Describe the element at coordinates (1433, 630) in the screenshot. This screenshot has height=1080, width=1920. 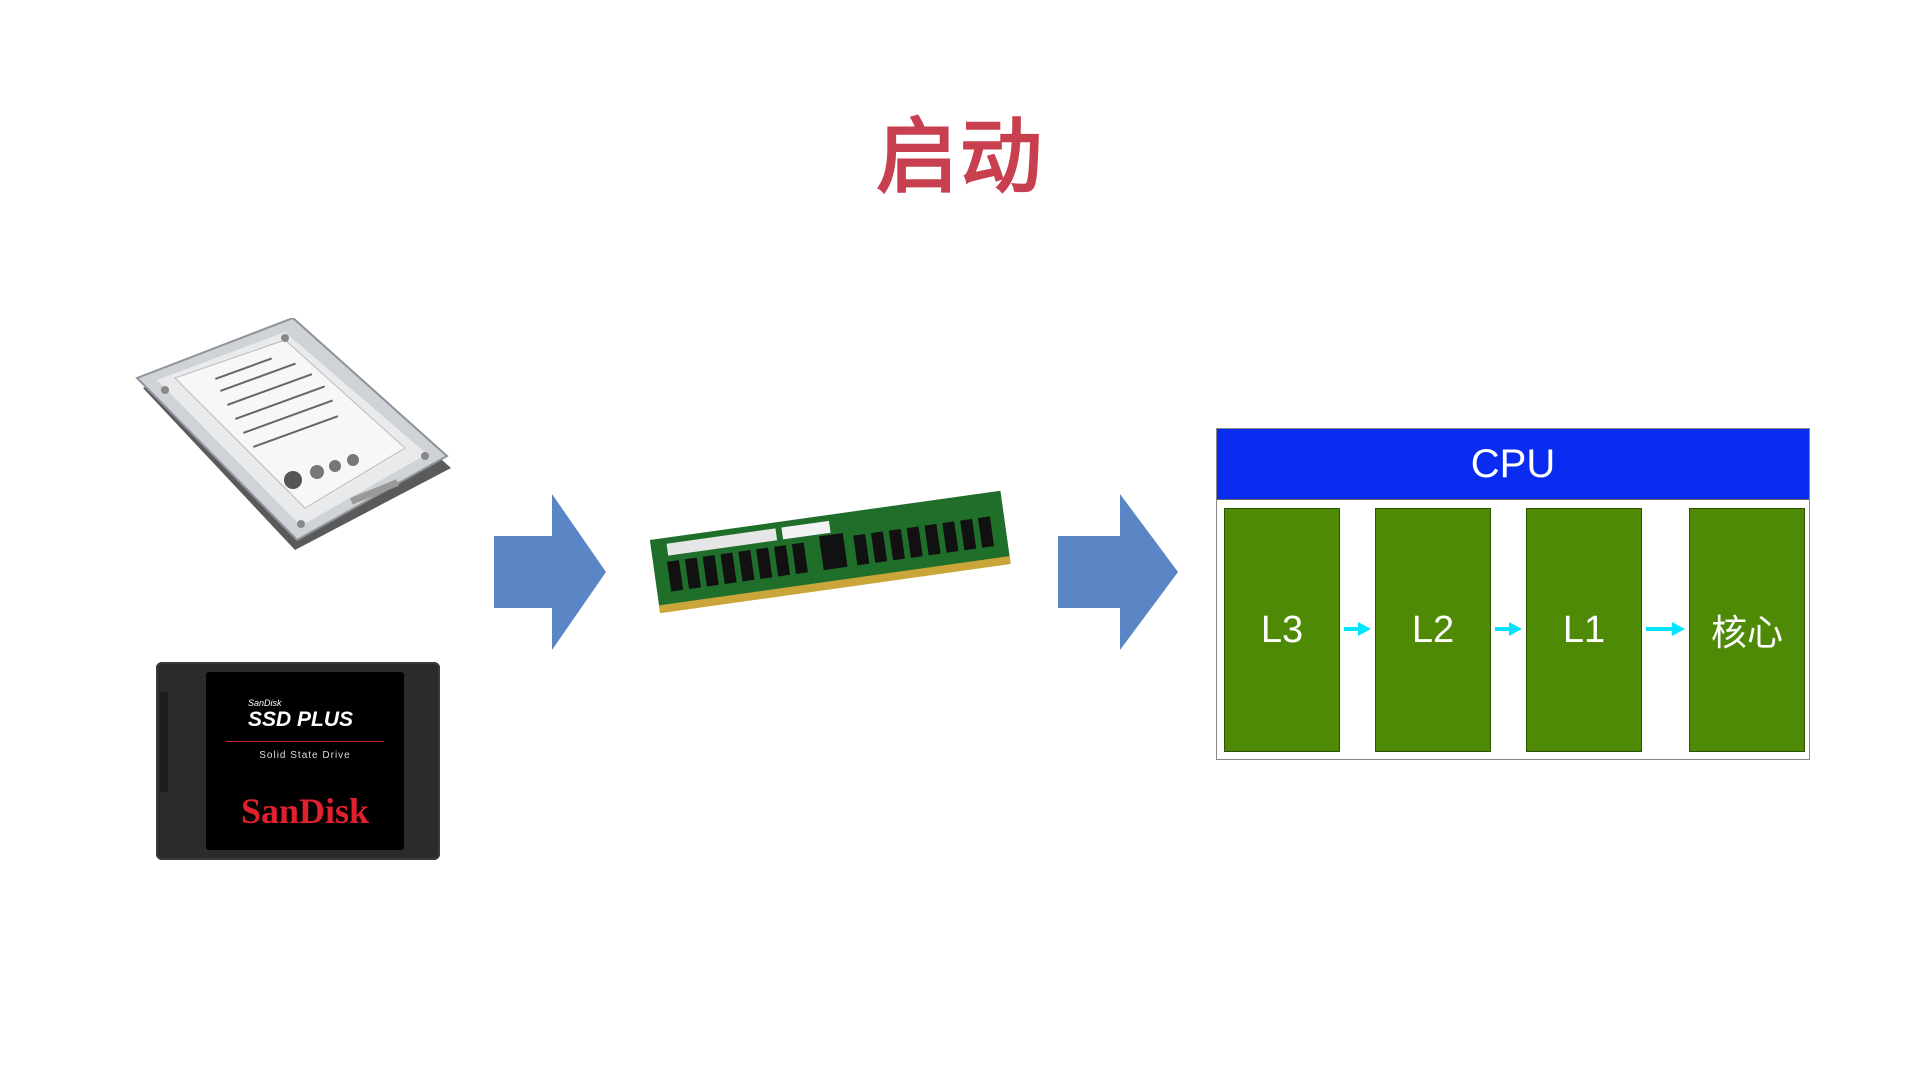
I see `l2-cache-block: L2` at that location.